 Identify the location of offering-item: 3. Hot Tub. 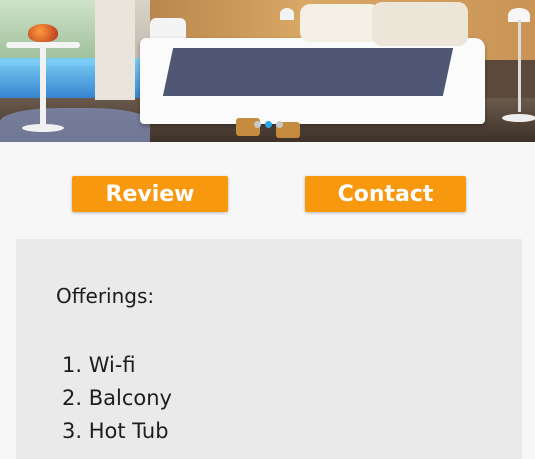
(115, 431).